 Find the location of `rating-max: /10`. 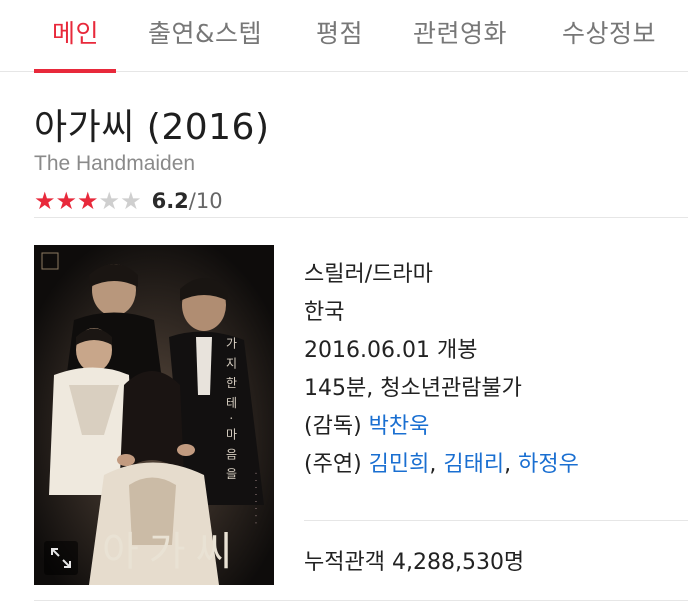

rating-max: /10 is located at coordinates (205, 201).